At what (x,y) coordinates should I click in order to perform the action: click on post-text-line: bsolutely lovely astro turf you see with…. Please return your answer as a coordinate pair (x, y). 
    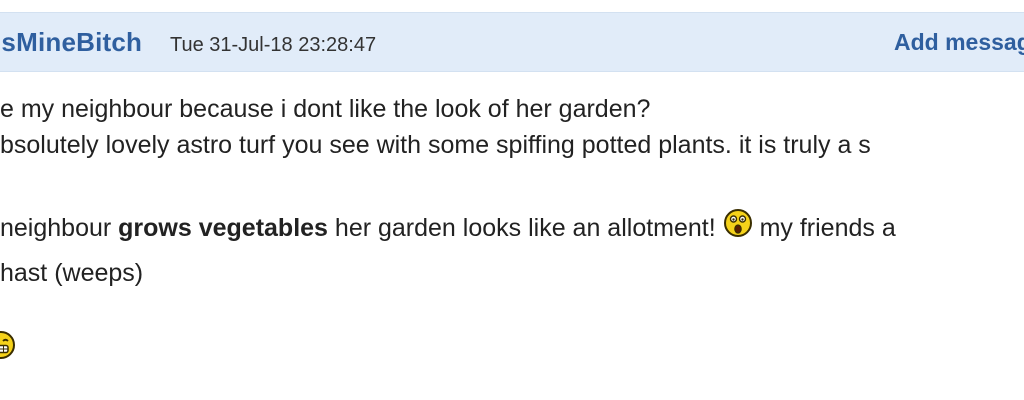
    Looking at the image, I should click on (435, 145).